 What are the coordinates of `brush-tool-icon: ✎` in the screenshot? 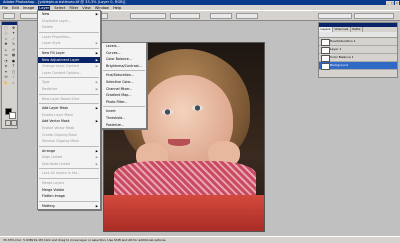 It's located at (13, 44).